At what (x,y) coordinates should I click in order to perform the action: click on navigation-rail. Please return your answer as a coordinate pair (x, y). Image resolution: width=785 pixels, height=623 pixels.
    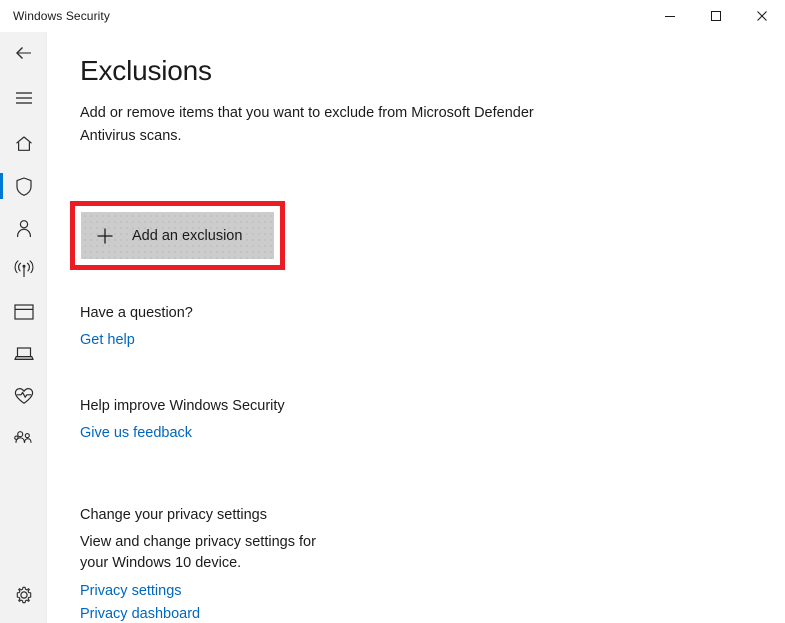
    Looking at the image, I should click on (23, 327).